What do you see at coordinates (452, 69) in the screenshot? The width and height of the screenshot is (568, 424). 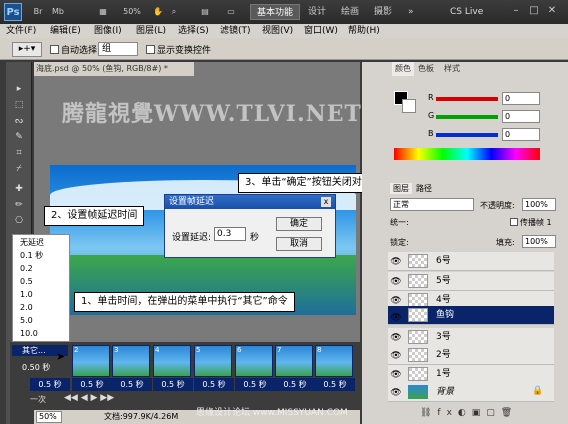 I see `tab-styles: 样式` at bounding box center [452, 69].